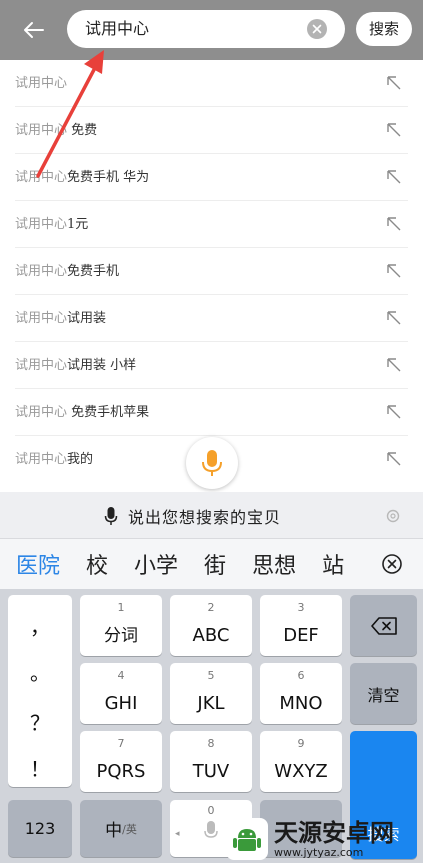  I want to click on key-label: GHI, so click(121, 703).